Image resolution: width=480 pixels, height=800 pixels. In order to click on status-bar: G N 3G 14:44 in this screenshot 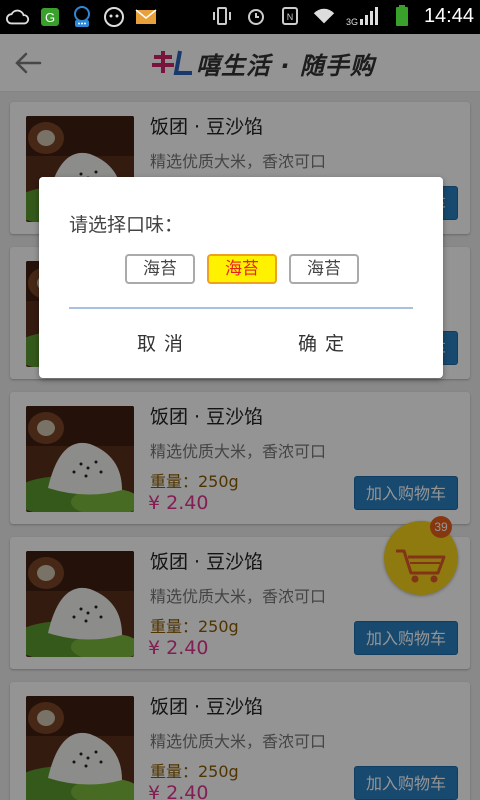, I will do `click(240, 17)`.